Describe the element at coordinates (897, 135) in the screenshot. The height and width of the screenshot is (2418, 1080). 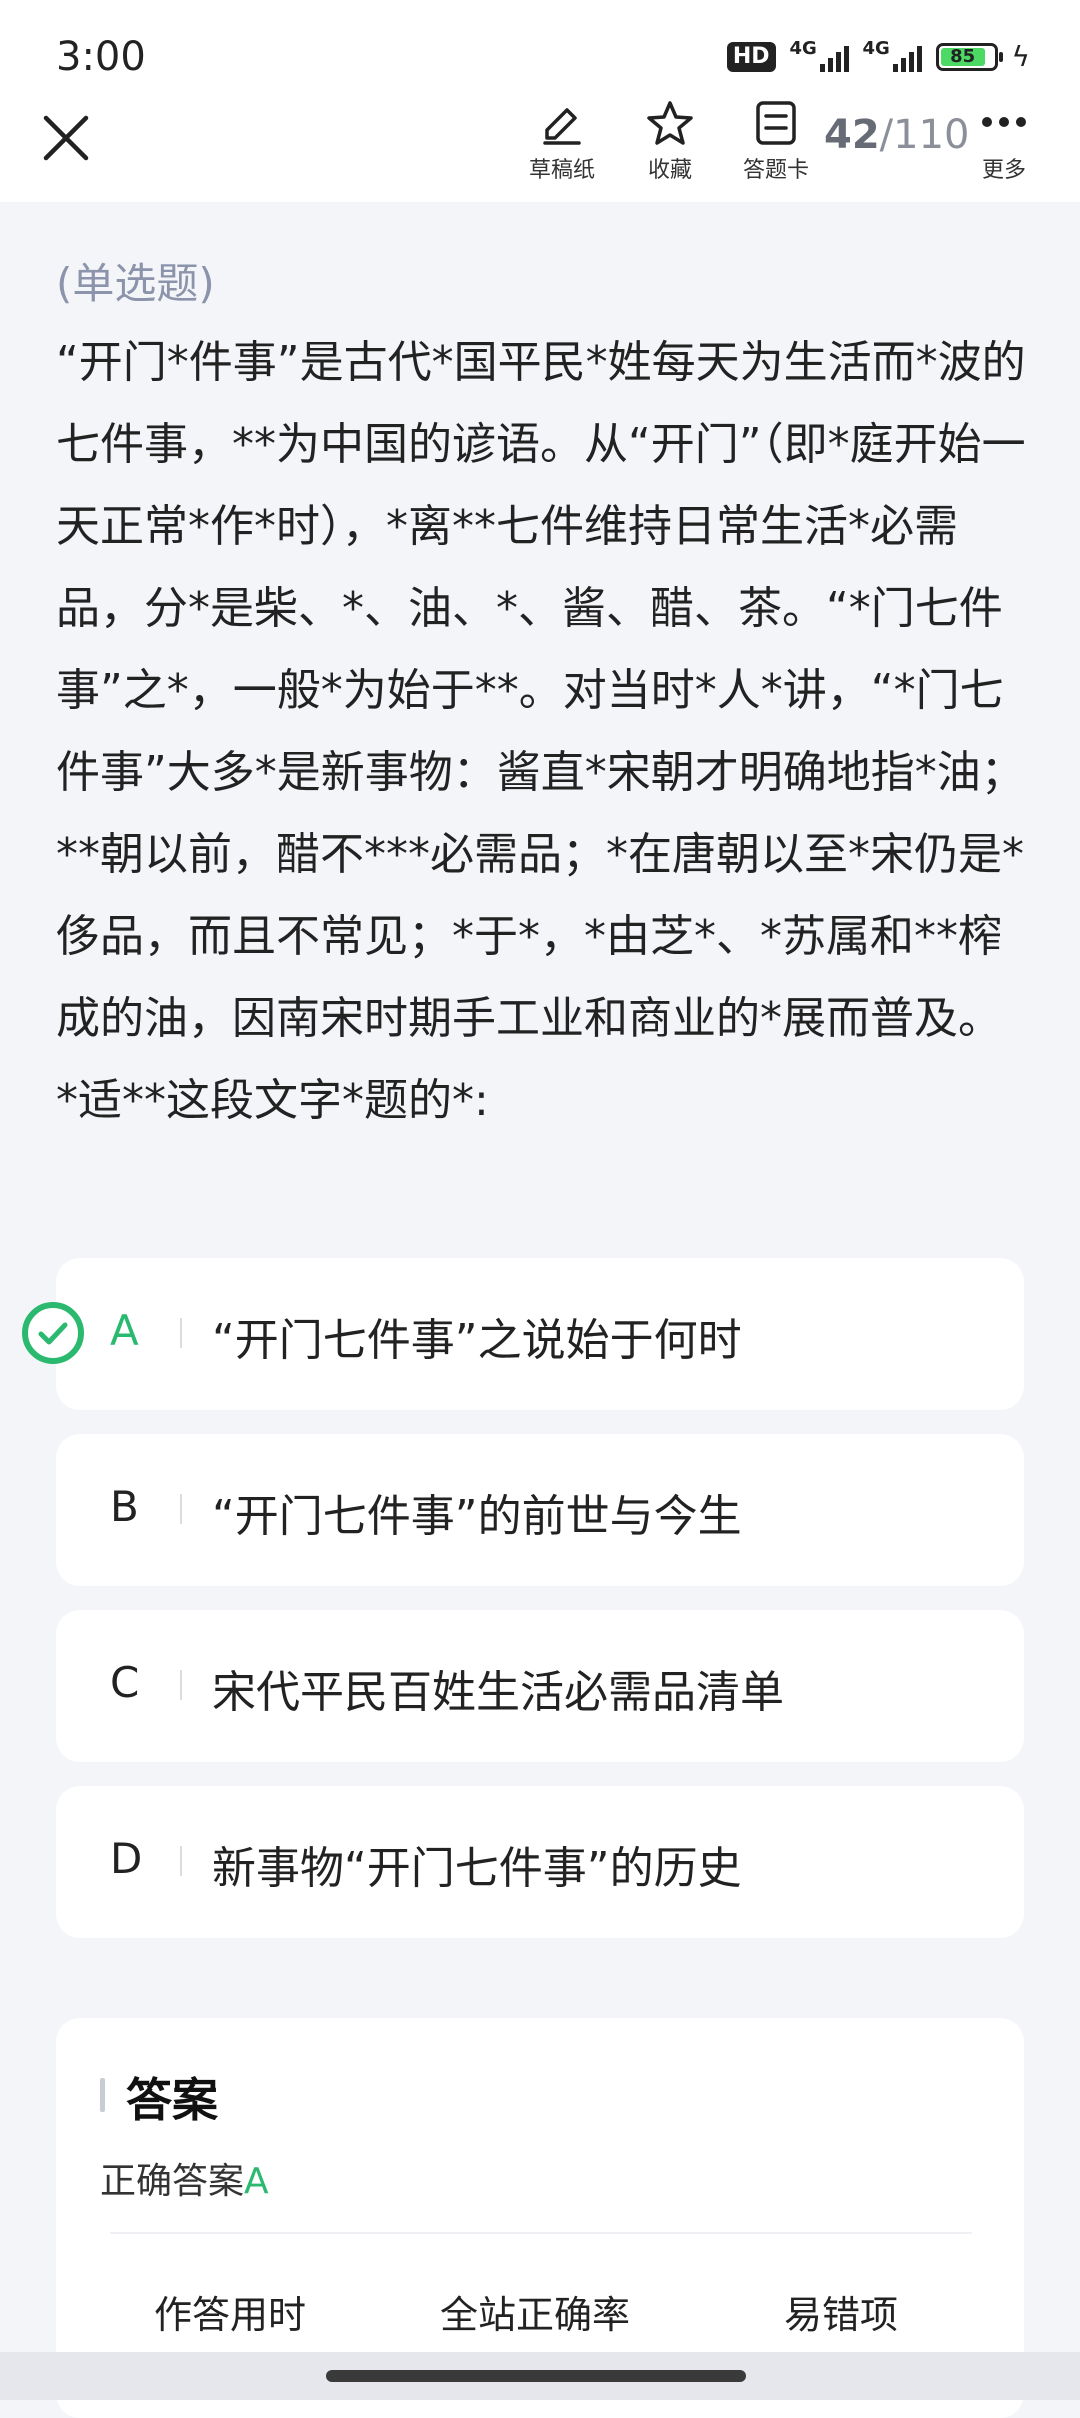
I see `question-counter: 42/110` at that location.